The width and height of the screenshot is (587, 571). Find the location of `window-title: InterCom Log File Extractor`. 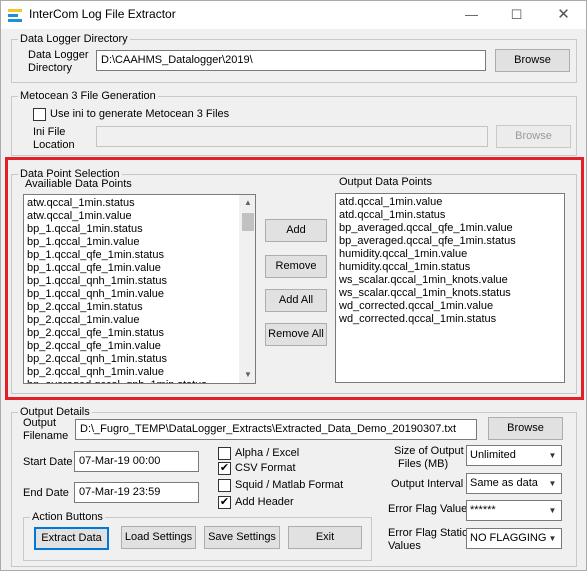

window-title: InterCom Log File Extractor is located at coordinates (102, 14).